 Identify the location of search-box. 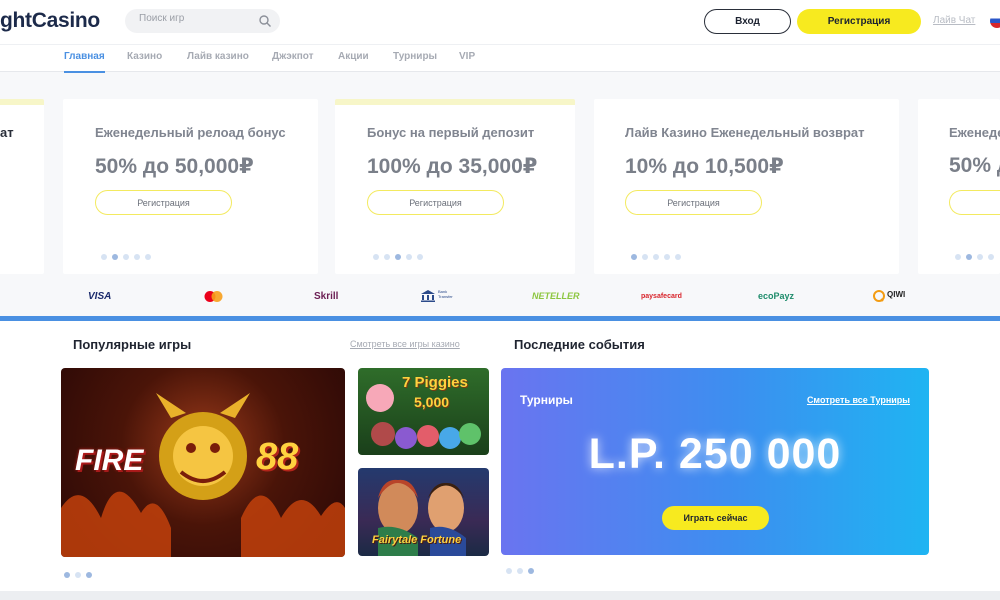
(202, 21).